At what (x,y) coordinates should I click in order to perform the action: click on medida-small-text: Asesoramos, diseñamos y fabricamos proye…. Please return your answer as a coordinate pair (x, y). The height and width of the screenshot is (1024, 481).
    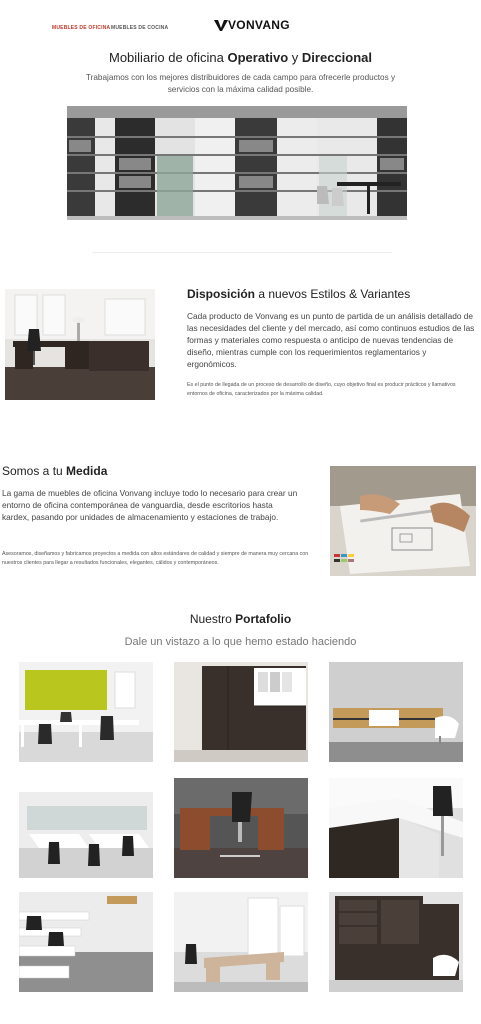
    Looking at the image, I should click on (155, 558).